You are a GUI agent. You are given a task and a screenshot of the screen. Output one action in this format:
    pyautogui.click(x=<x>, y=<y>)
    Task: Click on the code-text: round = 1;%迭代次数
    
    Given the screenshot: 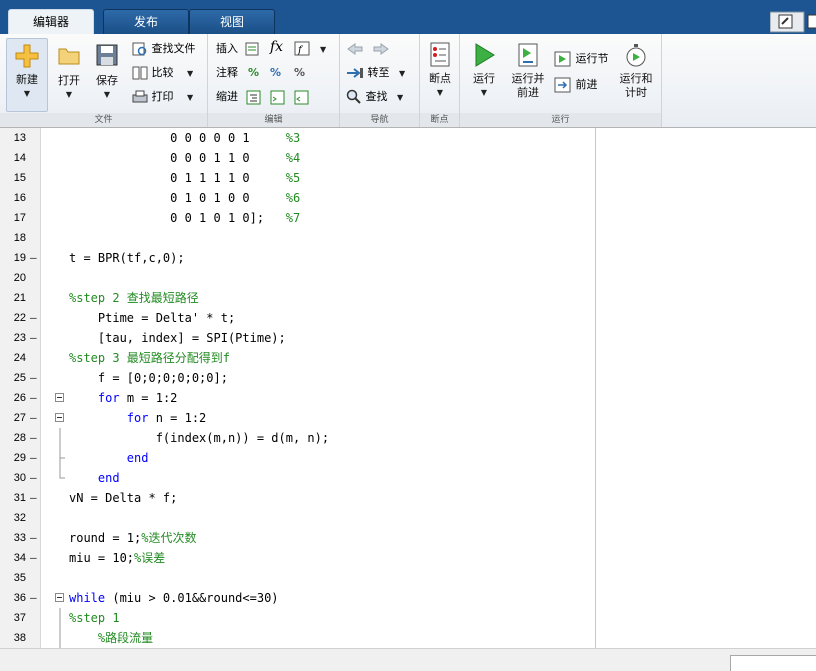 What is the action you would take?
    pyautogui.click(x=133, y=538)
    